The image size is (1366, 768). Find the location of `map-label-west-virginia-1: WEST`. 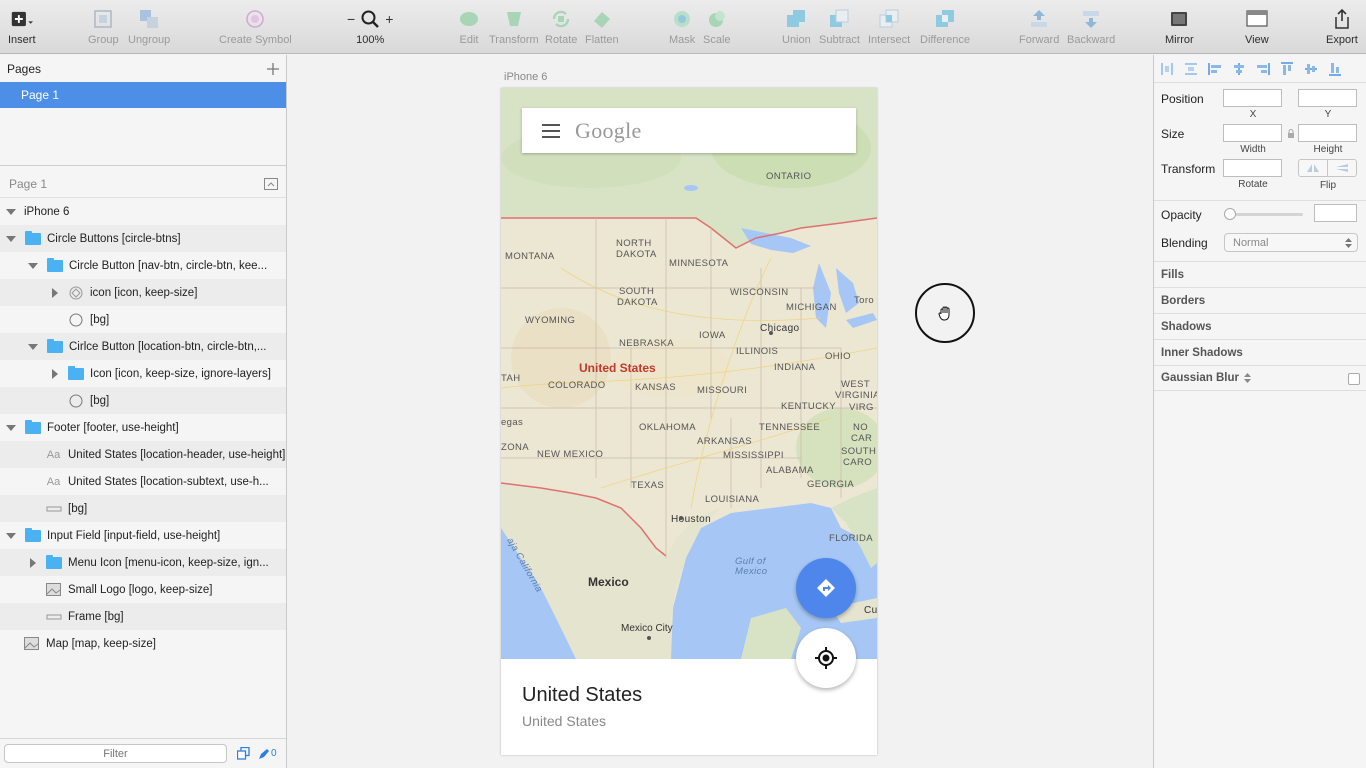

map-label-west-virginia-1: WEST is located at coordinates (855, 384).